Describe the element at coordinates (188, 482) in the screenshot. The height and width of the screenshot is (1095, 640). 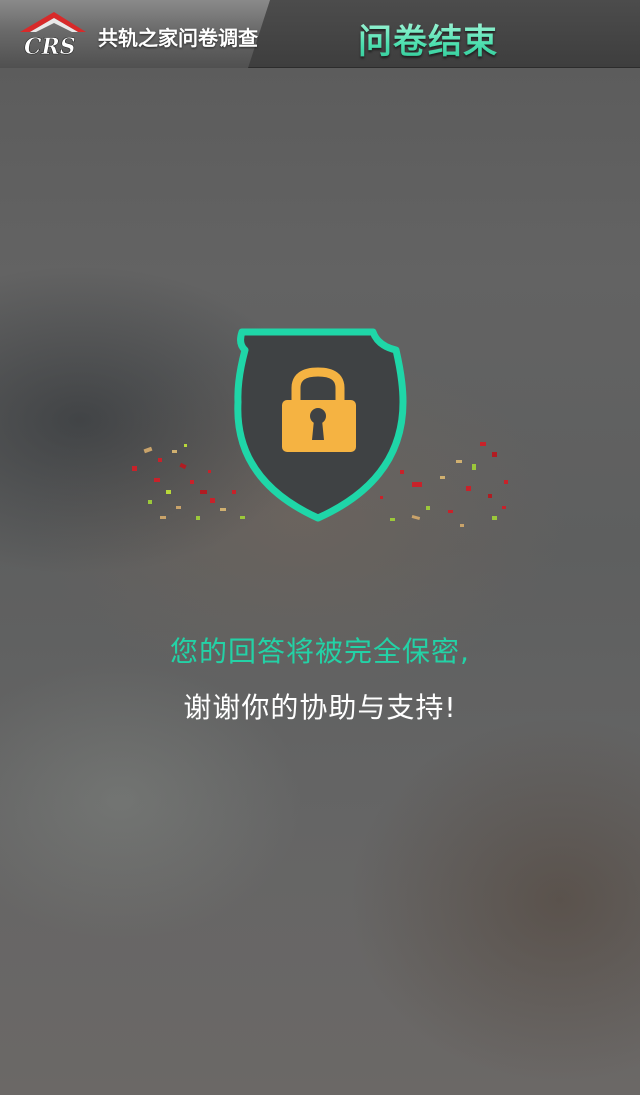
I see `confetti-left` at that location.